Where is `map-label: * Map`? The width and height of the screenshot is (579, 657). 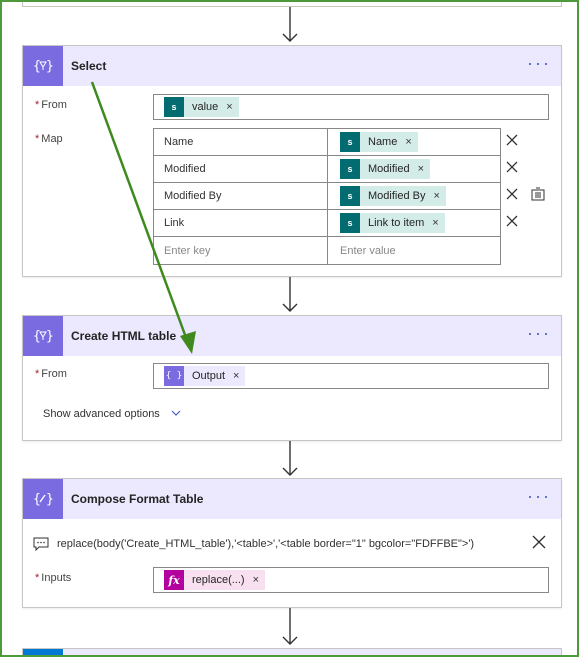 map-label: * Map is located at coordinates (49, 139).